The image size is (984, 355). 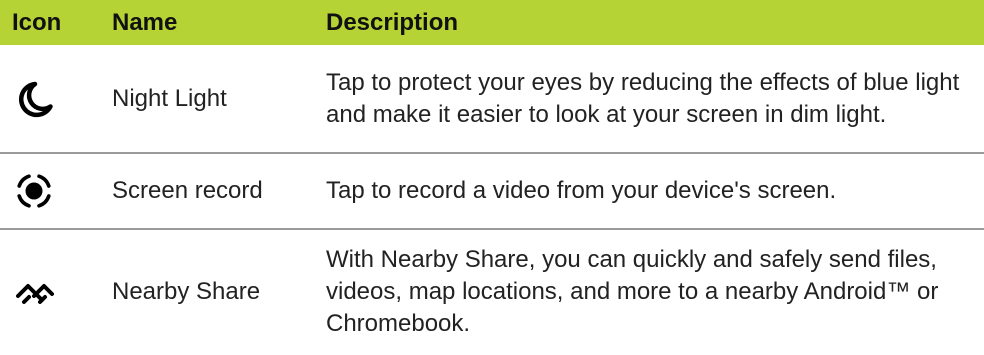 What do you see at coordinates (57, 99) in the screenshot?
I see `night-light-moon-icon` at bounding box center [57, 99].